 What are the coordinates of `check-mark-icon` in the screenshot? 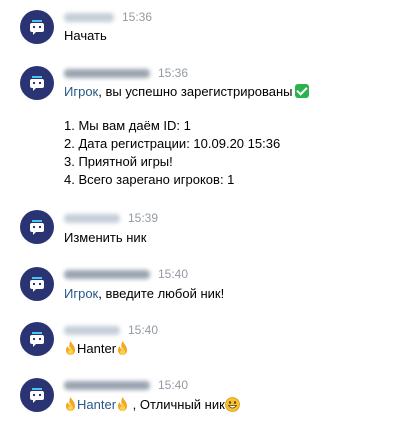 It's located at (302, 91).